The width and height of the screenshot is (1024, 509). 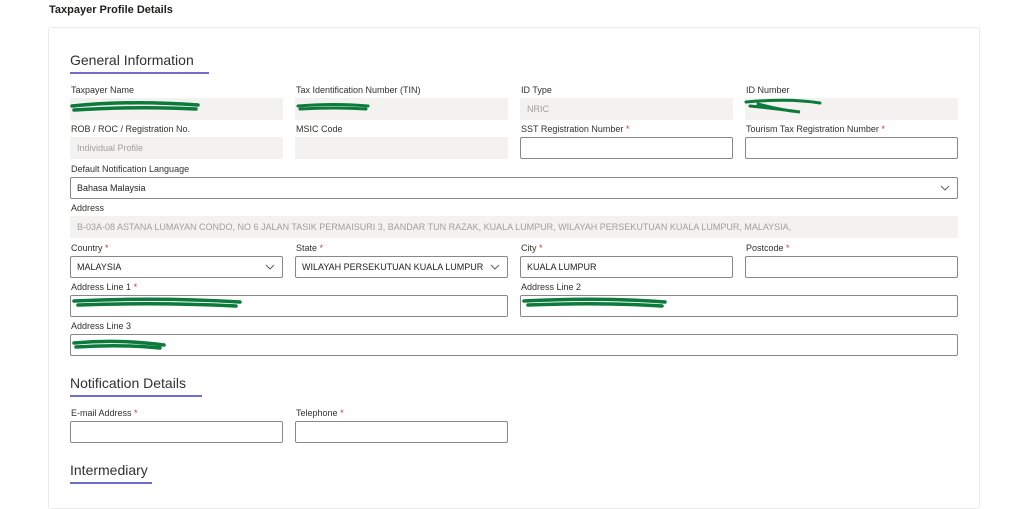 What do you see at coordinates (176, 148) in the screenshot?
I see `rob-field: Individual Profile` at bounding box center [176, 148].